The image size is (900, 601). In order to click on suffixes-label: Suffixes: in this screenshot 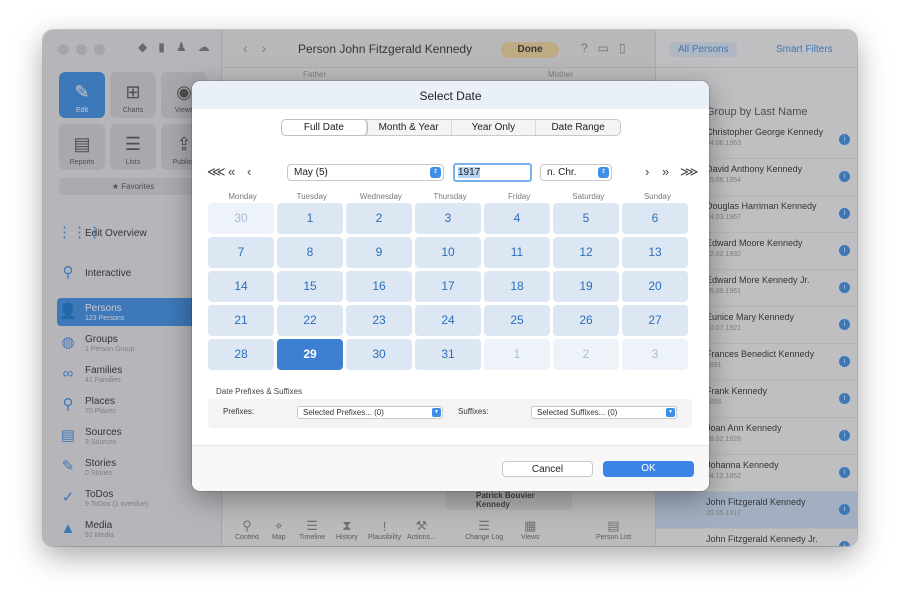, I will do `click(473, 411)`.